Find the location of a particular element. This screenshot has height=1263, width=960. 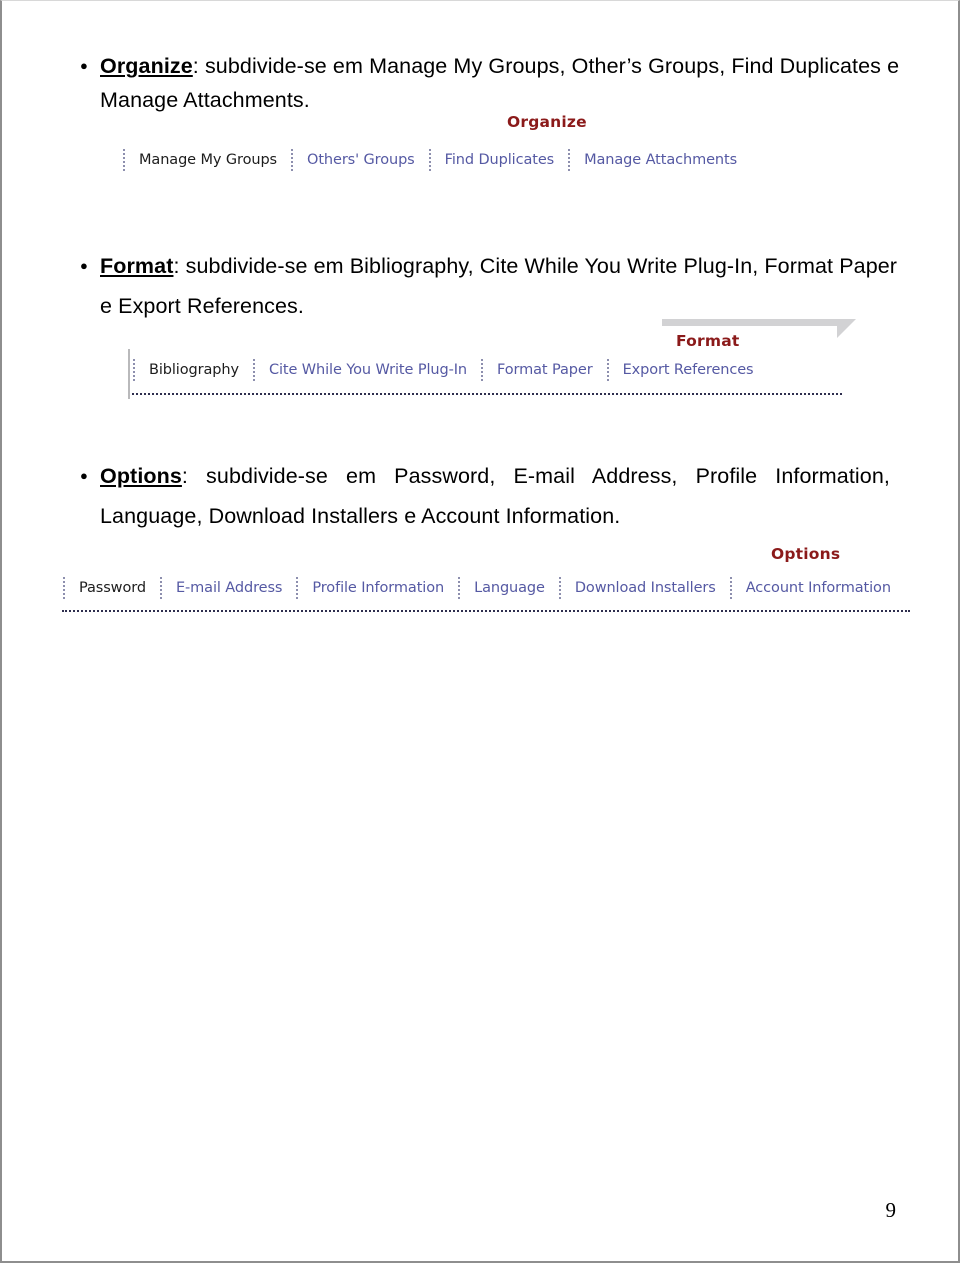

toolbar-item-profile-information: Profile Information is located at coordinates (378, 588).